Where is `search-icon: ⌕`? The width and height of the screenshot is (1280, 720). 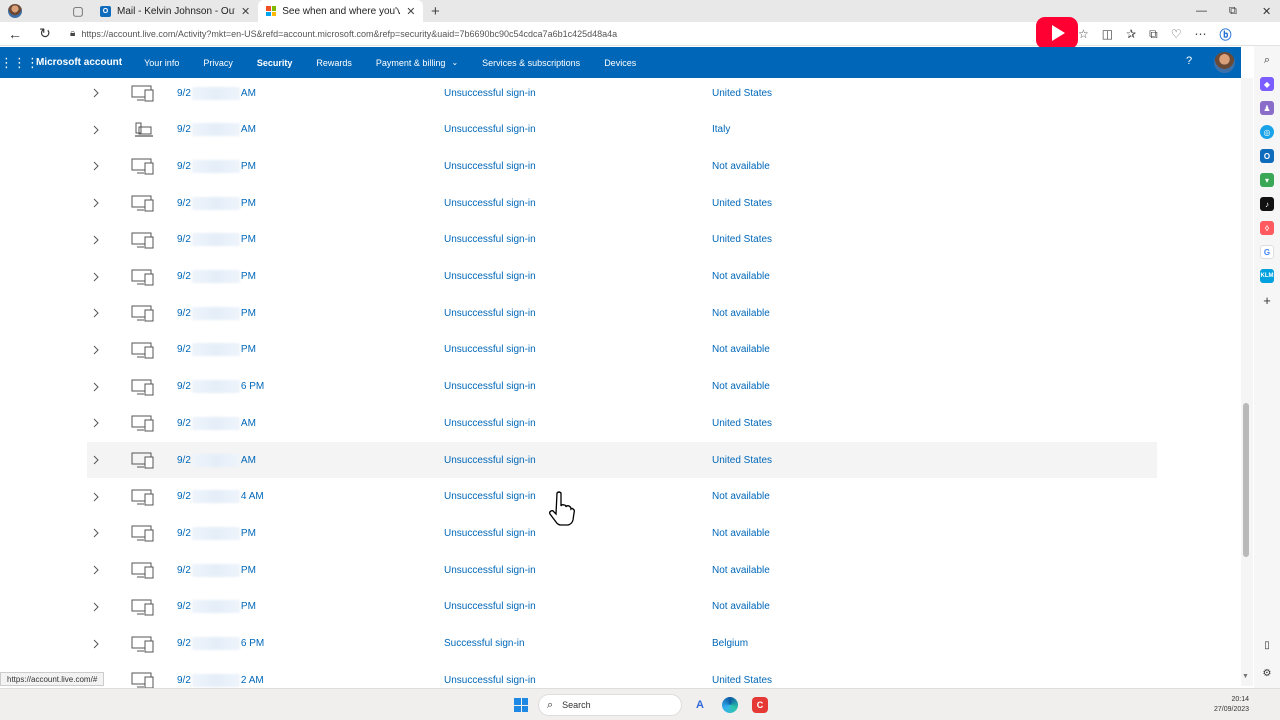 search-icon: ⌕ is located at coordinates (1267, 60).